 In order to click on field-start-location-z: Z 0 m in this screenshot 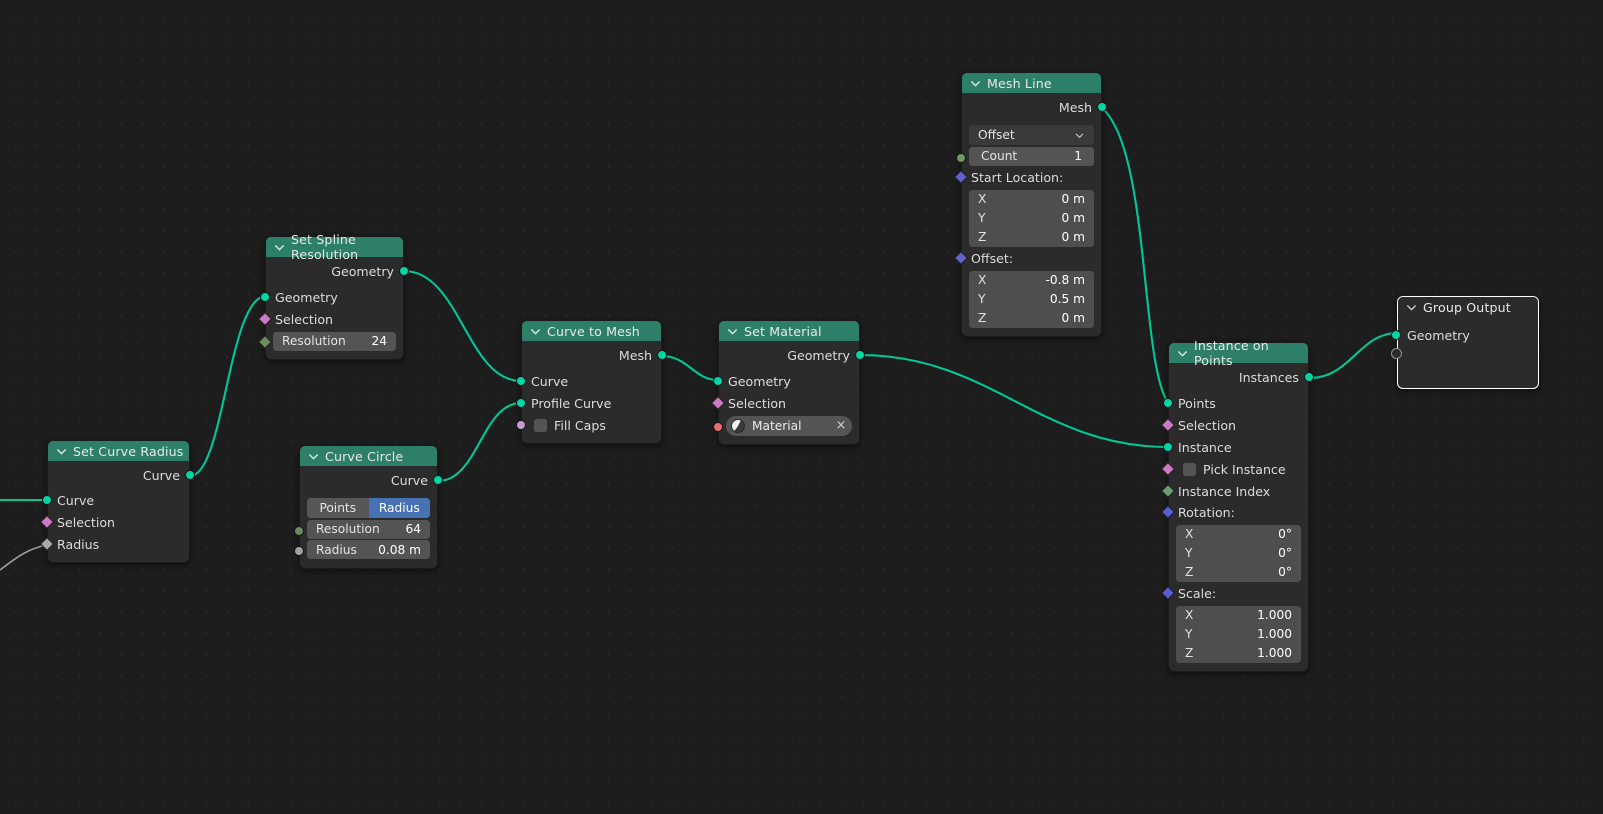, I will do `click(1031, 237)`.